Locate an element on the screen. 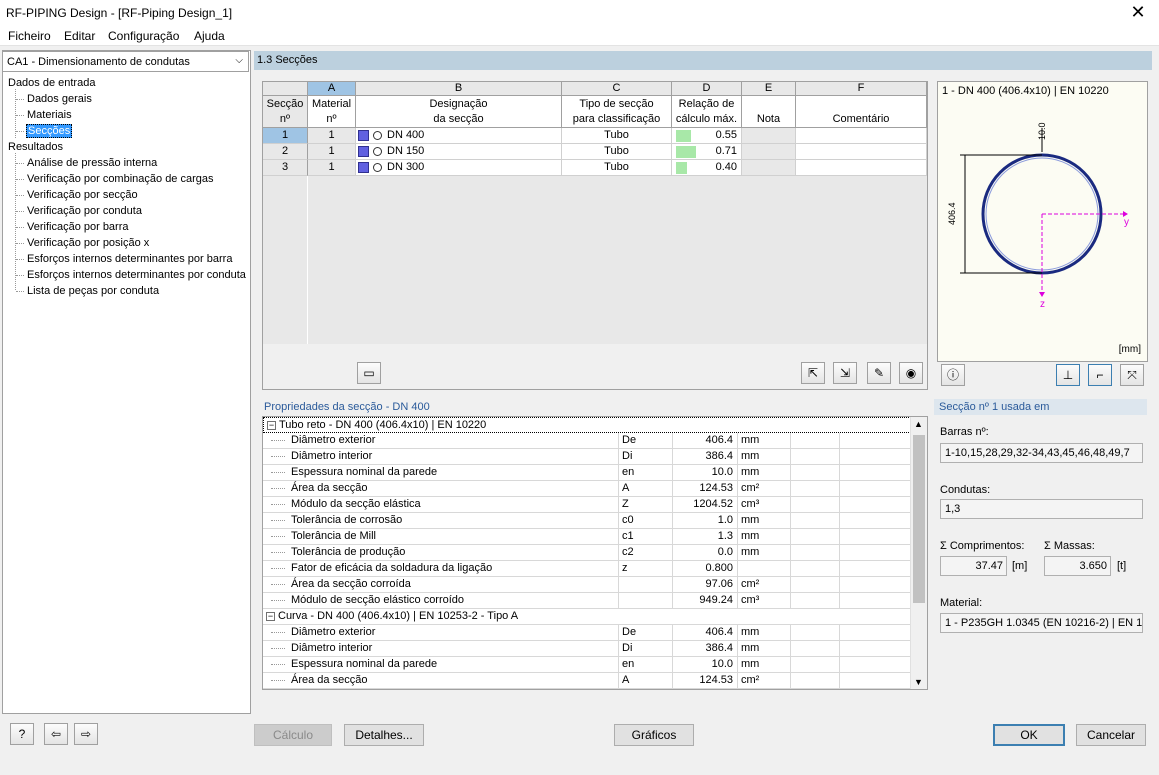 Image resolution: width=1159 pixels, height=775 pixels. menu-configuracao: Configuração is located at coordinates (143, 36).